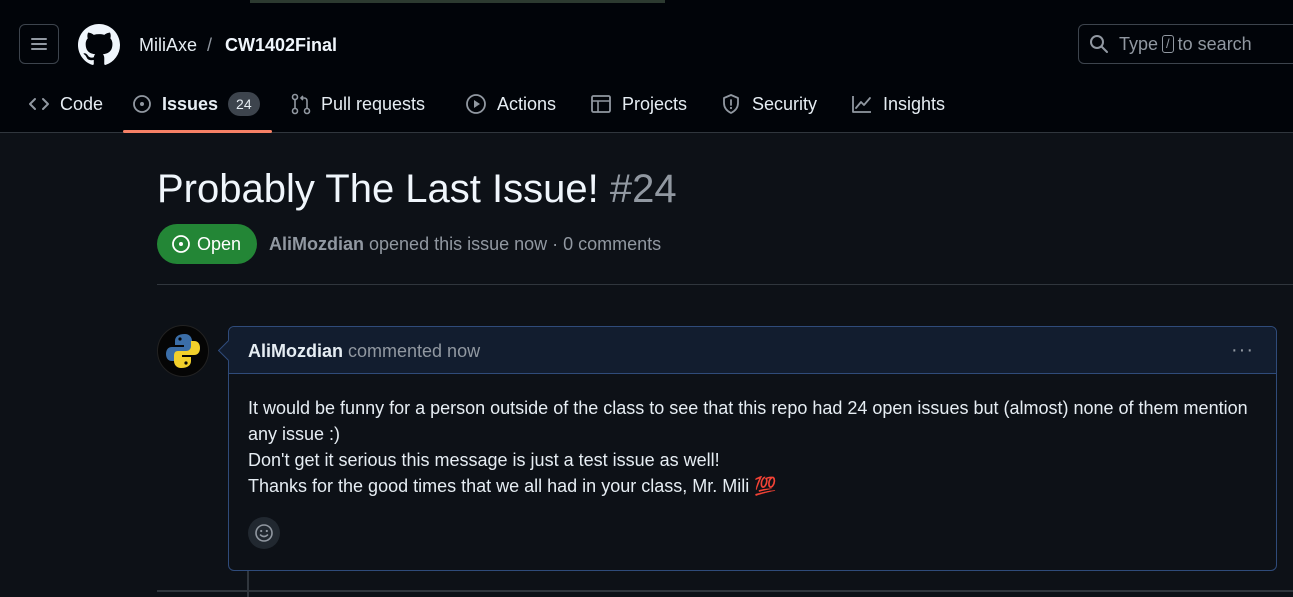 The height and width of the screenshot is (597, 1293). What do you see at coordinates (82, 103) in the screenshot?
I see `tab-label: Code` at bounding box center [82, 103].